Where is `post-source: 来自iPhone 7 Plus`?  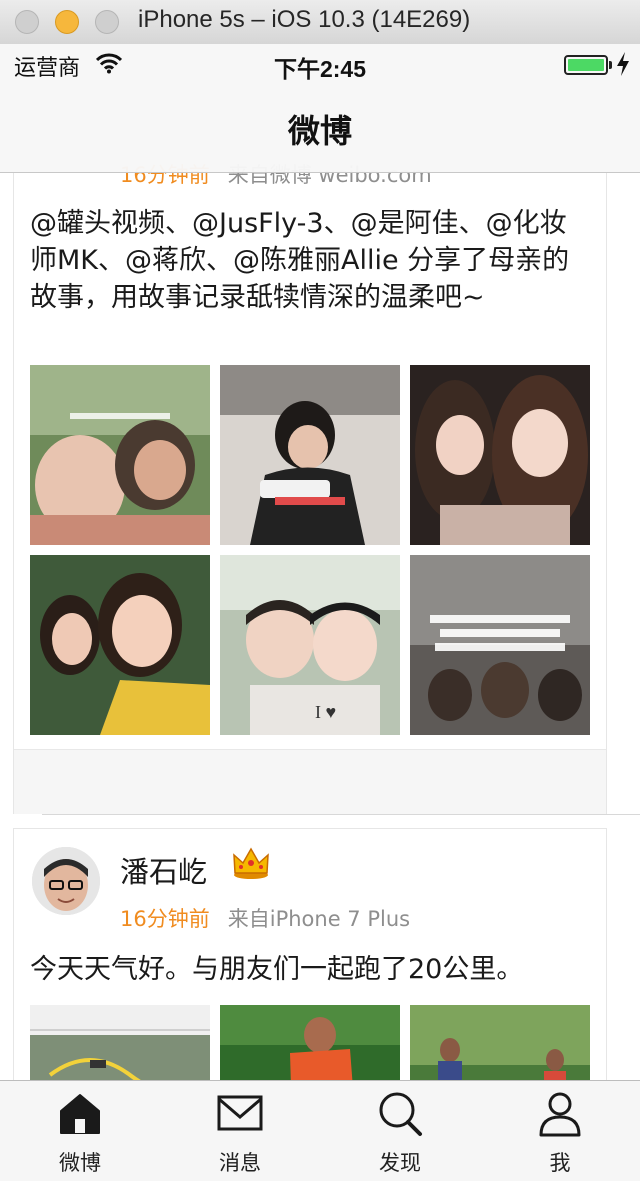 post-source: 来自iPhone 7 Plus is located at coordinates (319, 919).